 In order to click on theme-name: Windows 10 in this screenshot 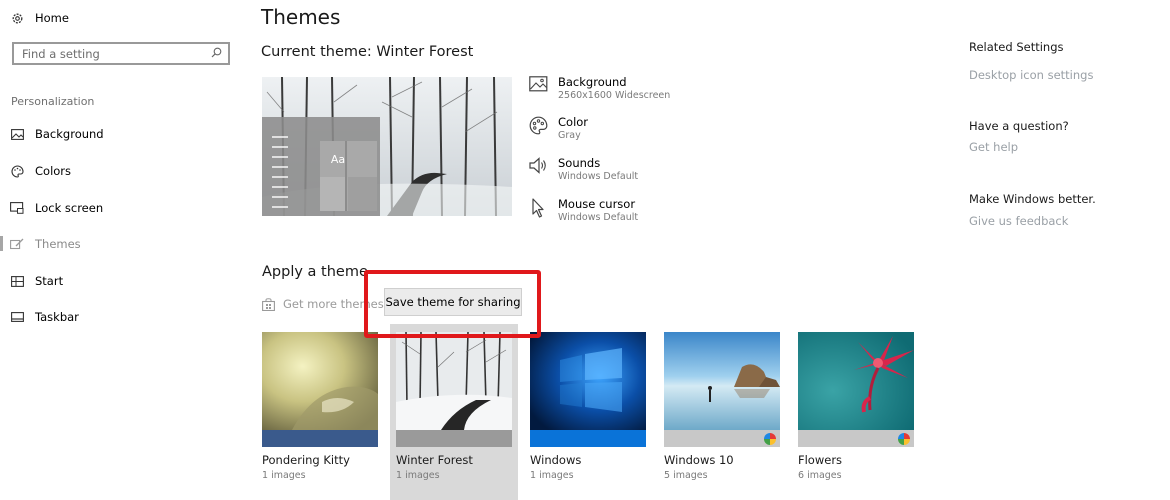, I will do `click(699, 460)`.